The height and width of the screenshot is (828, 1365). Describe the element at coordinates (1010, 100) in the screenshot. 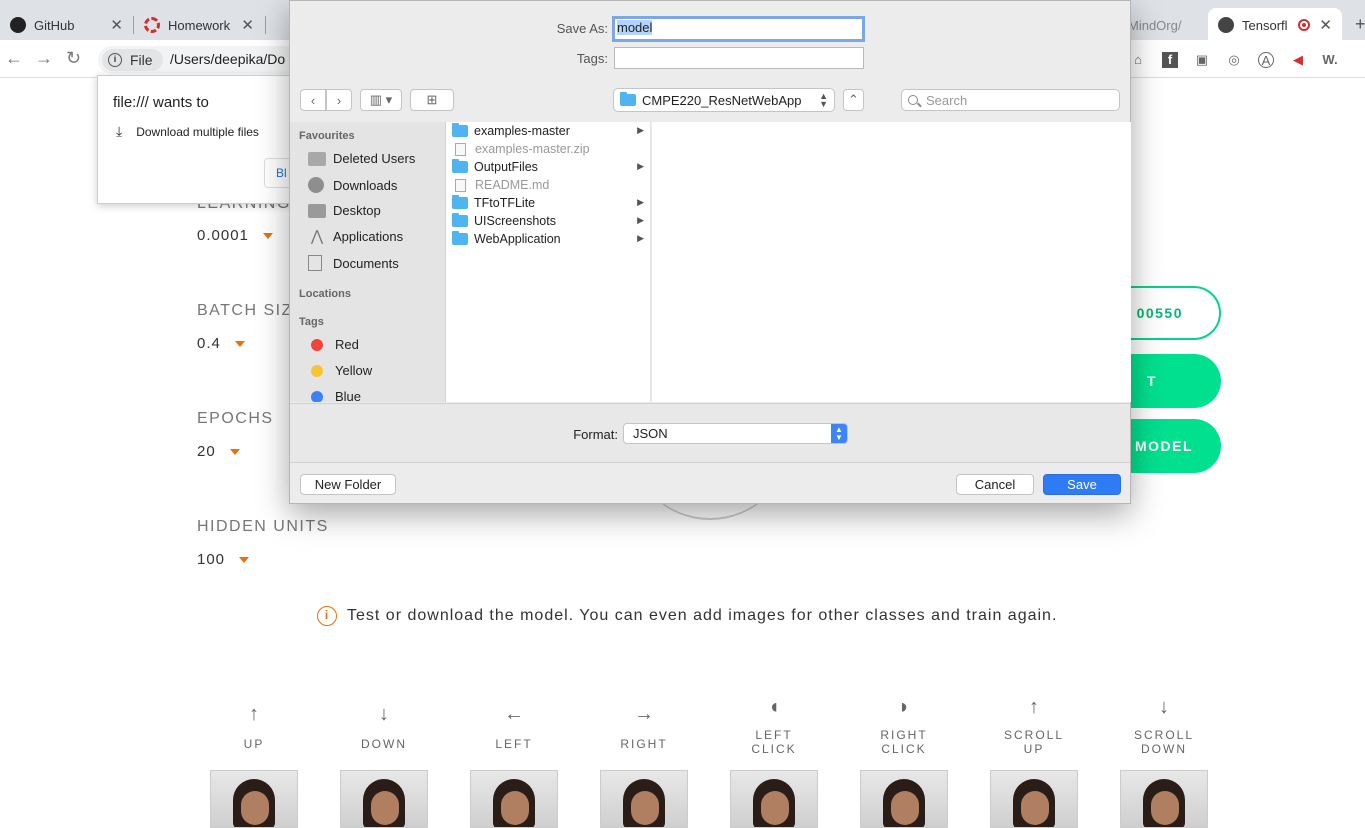

I see `search-field: Search` at that location.